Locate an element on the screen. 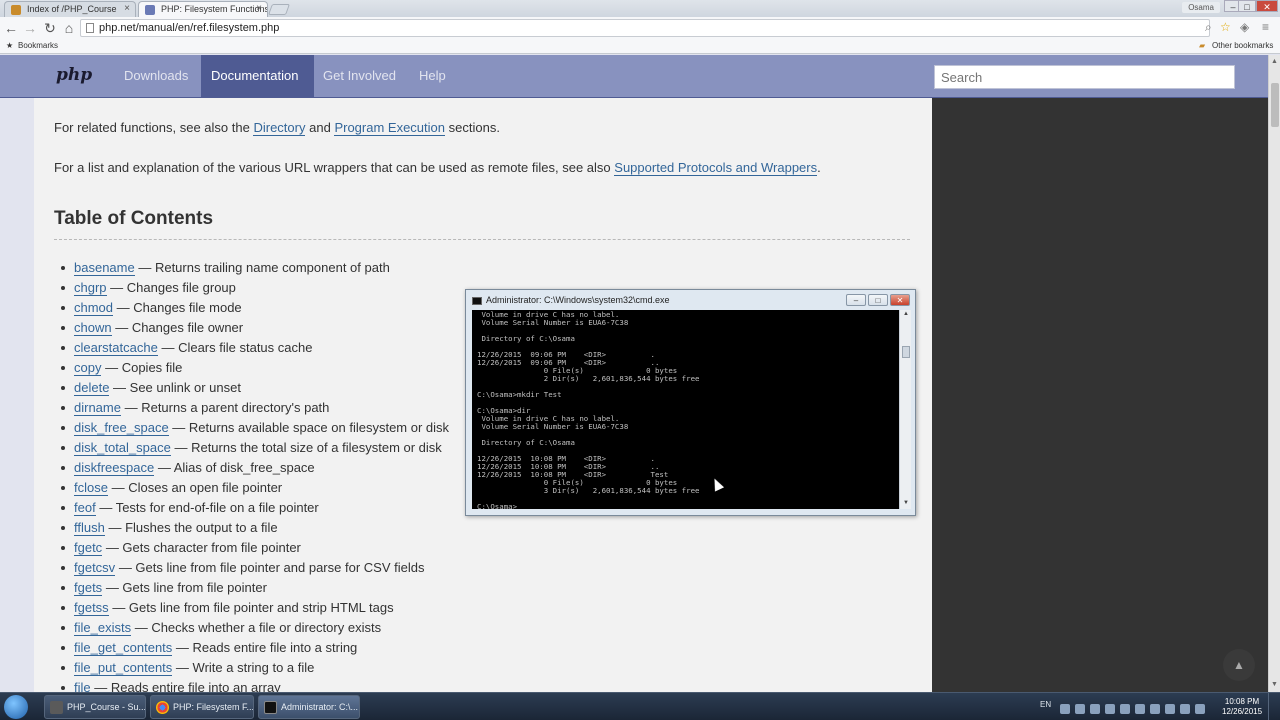 This screenshot has height=720, width=1280. toc-link-file-exists: file_exists is located at coordinates (103, 628).